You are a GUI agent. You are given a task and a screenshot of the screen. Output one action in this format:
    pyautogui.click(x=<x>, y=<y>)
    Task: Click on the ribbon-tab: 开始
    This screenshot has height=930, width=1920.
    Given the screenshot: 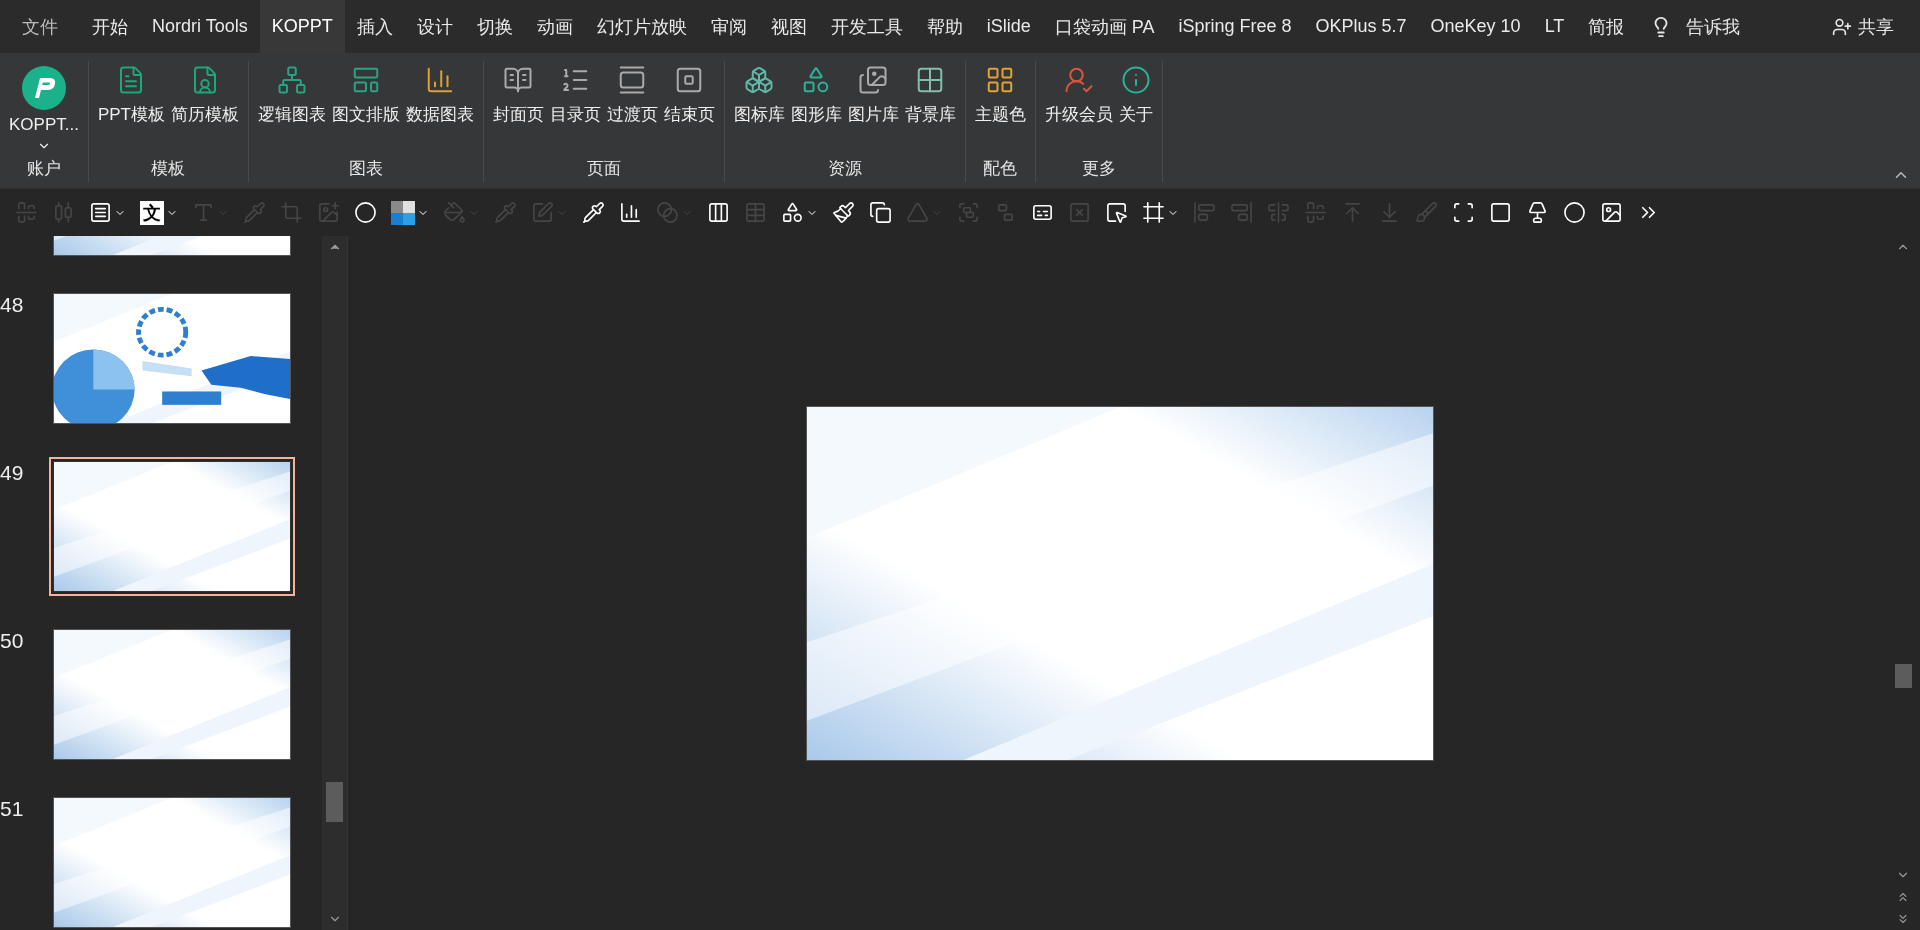 What is the action you would take?
    pyautogui.click(x=110, y=26)
    